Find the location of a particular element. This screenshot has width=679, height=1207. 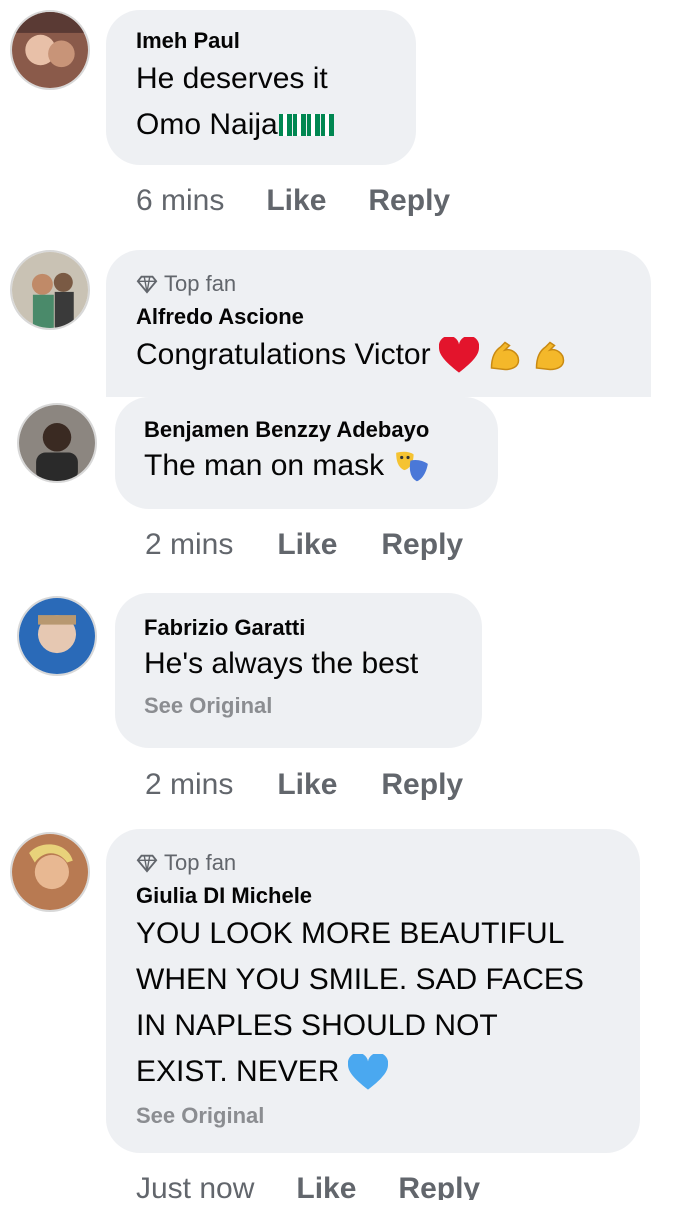

comment-bubble: Imeh Paul He deserves it Omo Naija is located at coordinates (261, 87).